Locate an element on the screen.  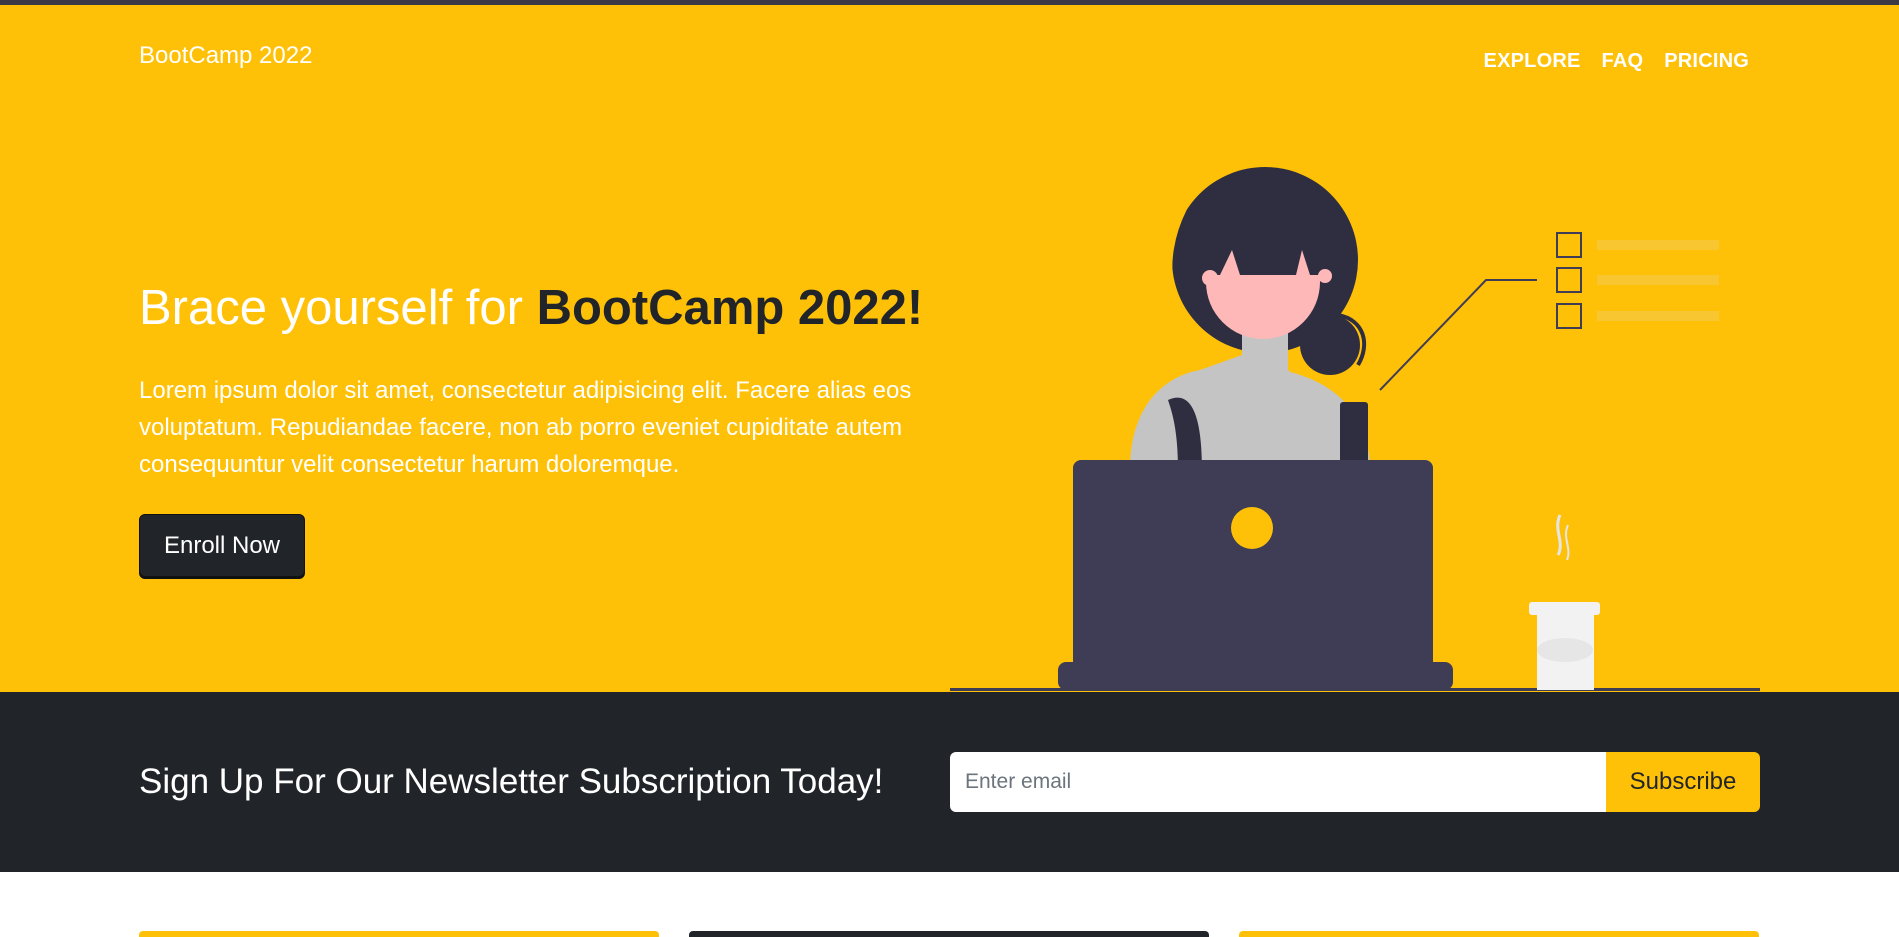
hero-title-plain: Brace yourself for is located at coordinates (338, 308).